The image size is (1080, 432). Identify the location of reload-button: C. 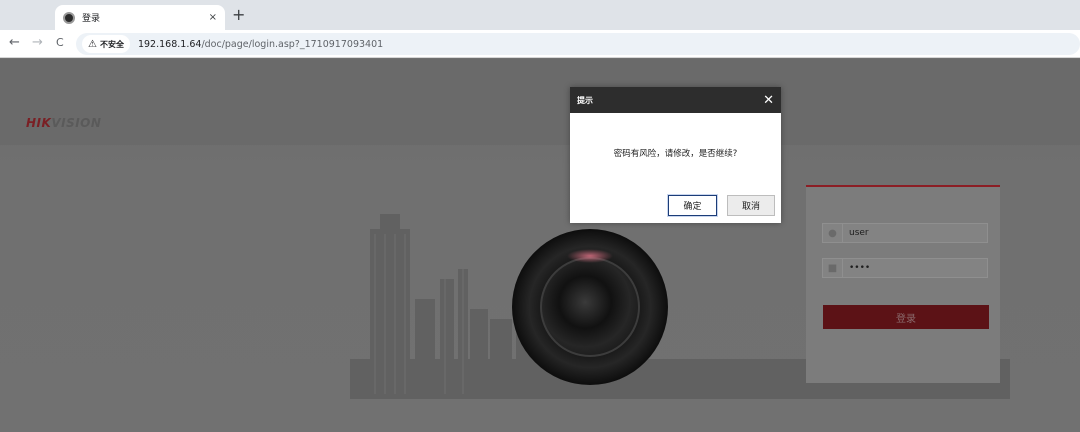
(60, 43).